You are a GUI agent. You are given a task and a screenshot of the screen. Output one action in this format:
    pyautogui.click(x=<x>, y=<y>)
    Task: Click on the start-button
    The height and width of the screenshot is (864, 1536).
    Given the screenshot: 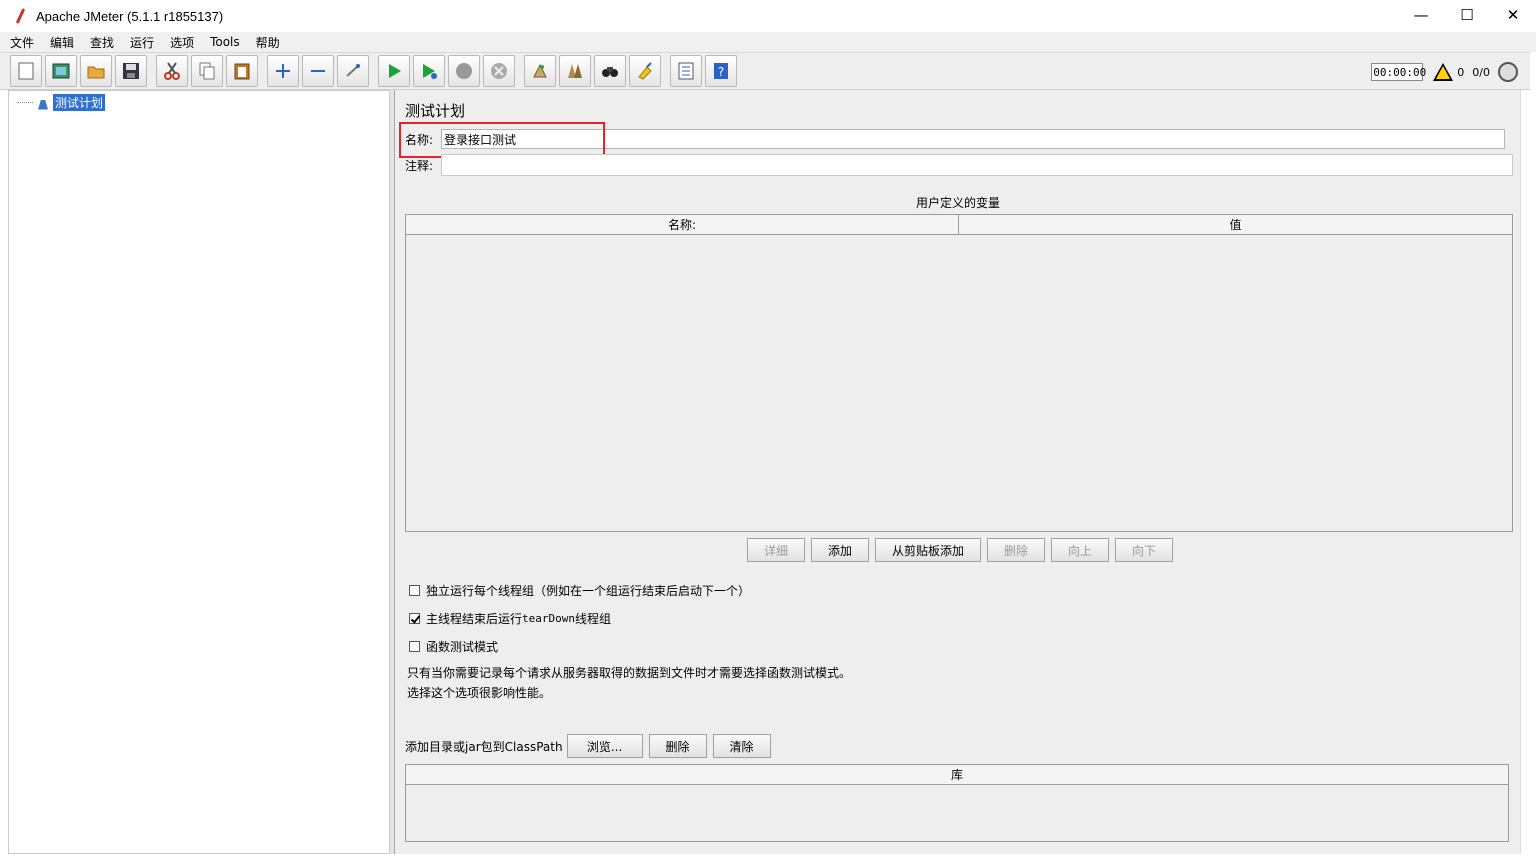 What is the action you would take?
    pyautogui.click(x=394, y=71)
    